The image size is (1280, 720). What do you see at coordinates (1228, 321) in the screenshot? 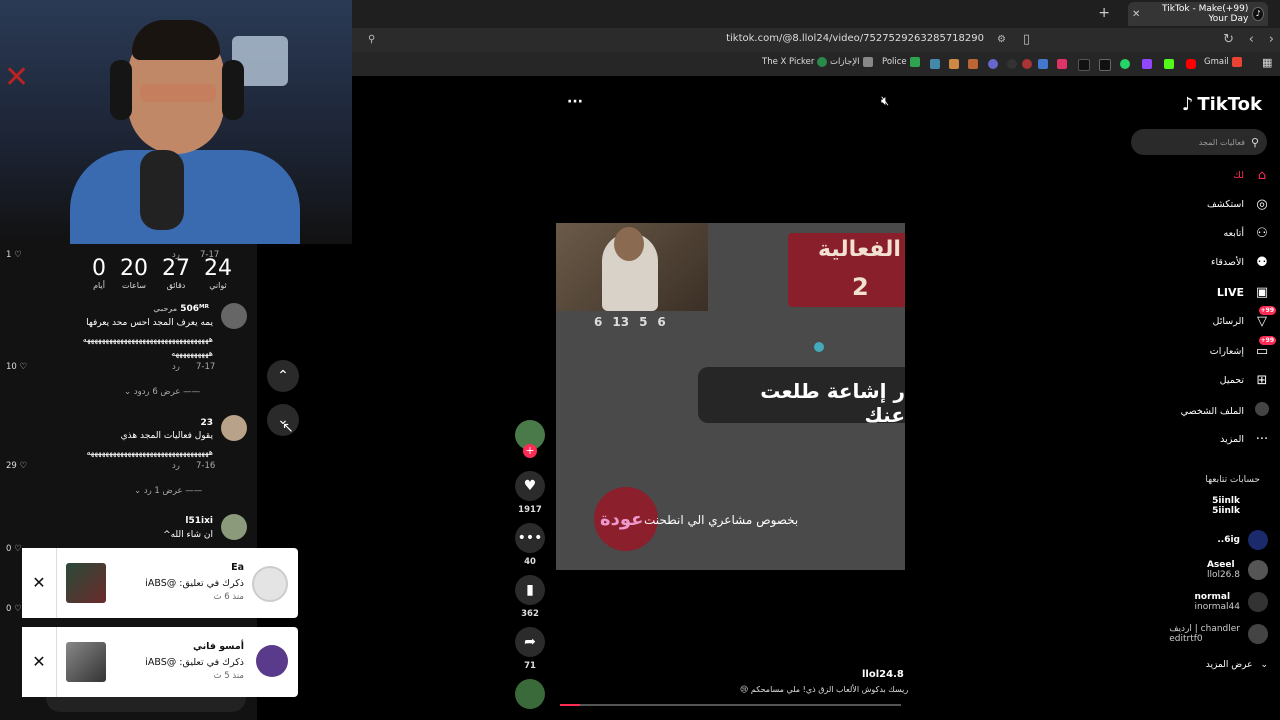
I see `sidebar-item-label: الرسائل` at bounding box center [1228, 321].